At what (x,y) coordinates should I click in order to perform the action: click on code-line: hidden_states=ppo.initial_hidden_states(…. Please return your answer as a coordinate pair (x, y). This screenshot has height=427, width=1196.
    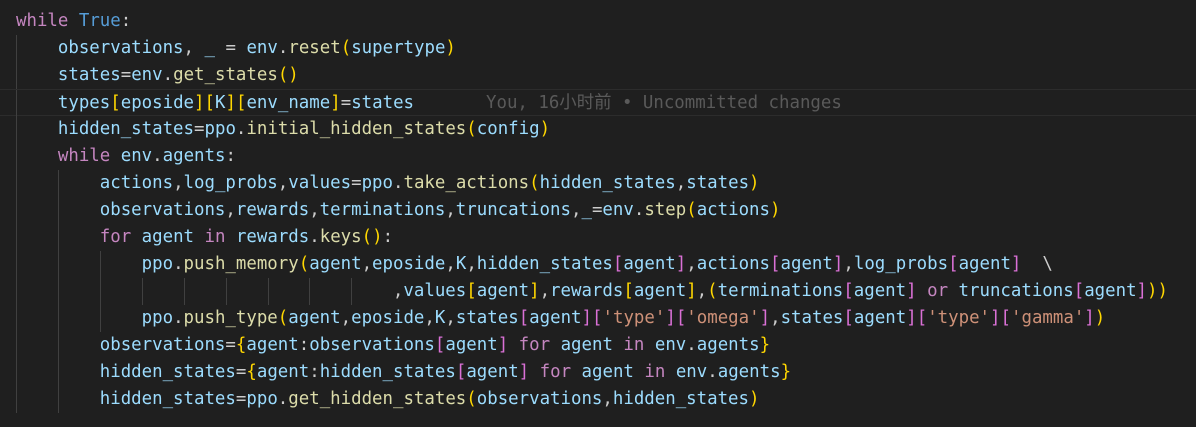
    Looking at the image, I should click on (598, 129).